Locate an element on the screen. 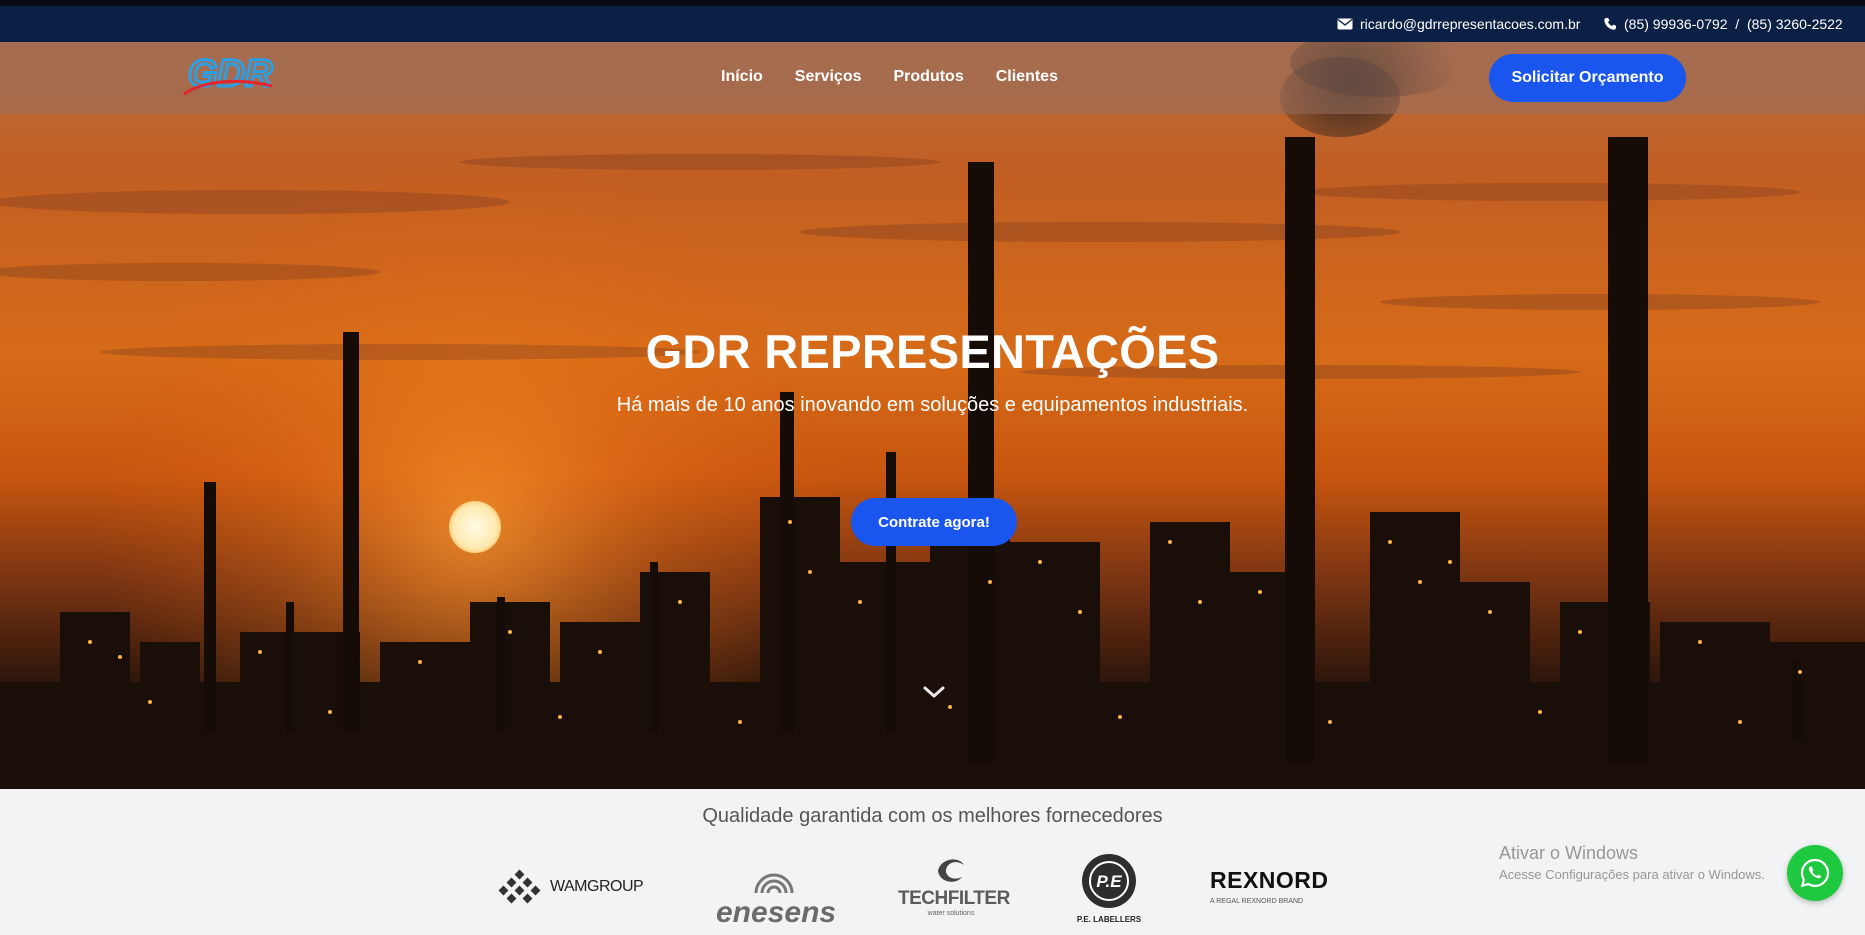 This screenshot has width=1865, height=935. envelope-icon is located at coordinates (1345, 24).